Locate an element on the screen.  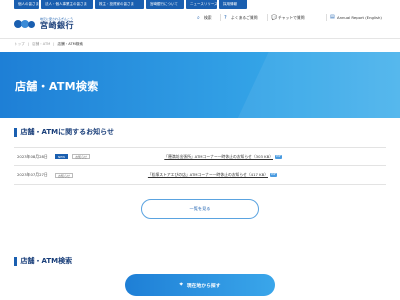
chat-icon: 💬 is located at coordinates (274, 17).